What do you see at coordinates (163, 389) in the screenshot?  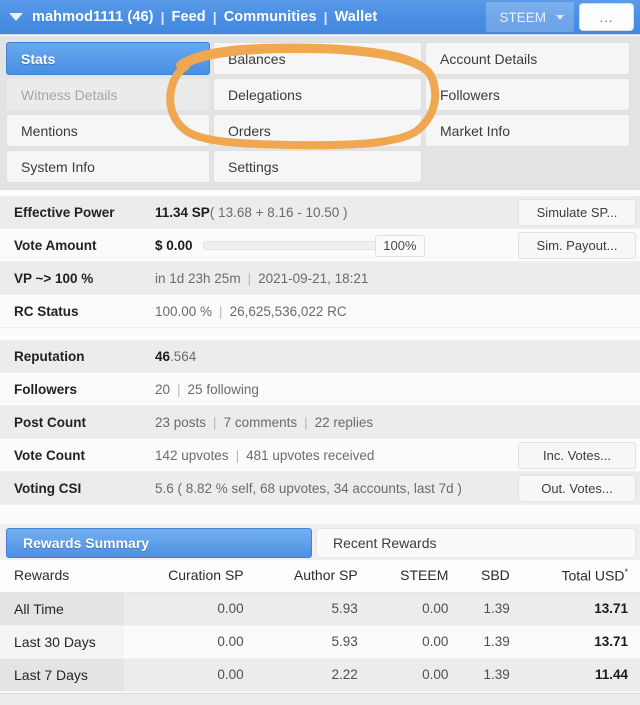 I see `stats-value-detail: 20` at bounding box center [163, 389].